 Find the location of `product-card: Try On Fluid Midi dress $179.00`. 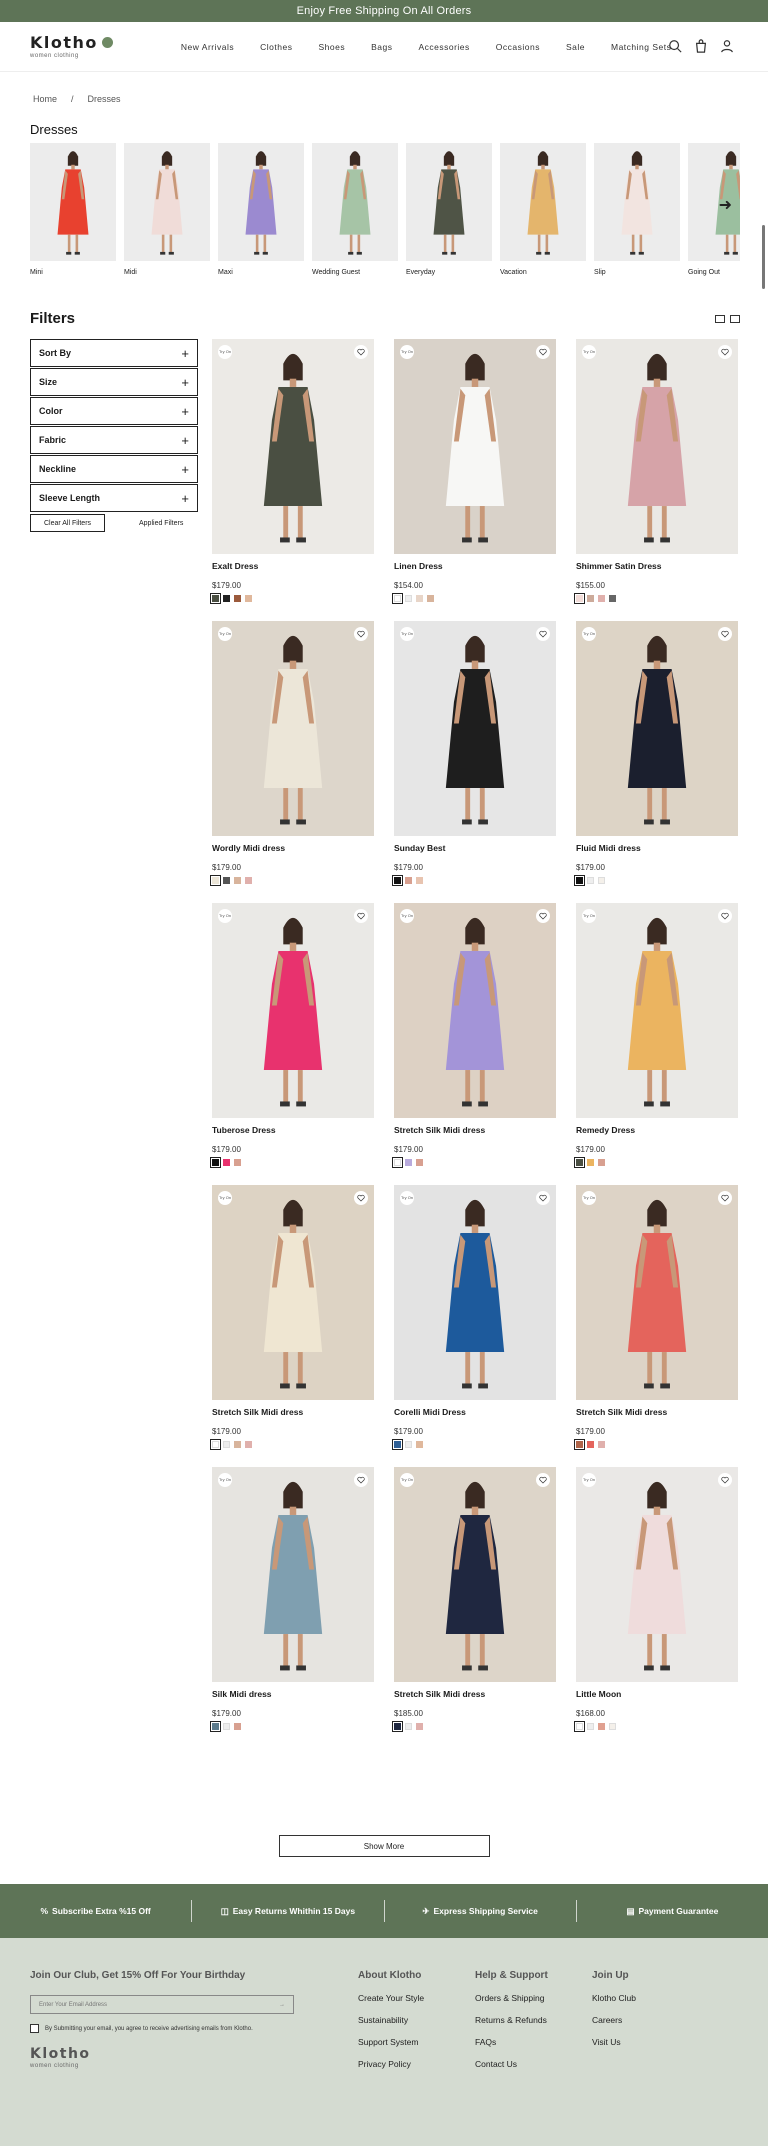

product-card: Try On Fluid Midi dress $179.00 is located at coordinates (656, 762).